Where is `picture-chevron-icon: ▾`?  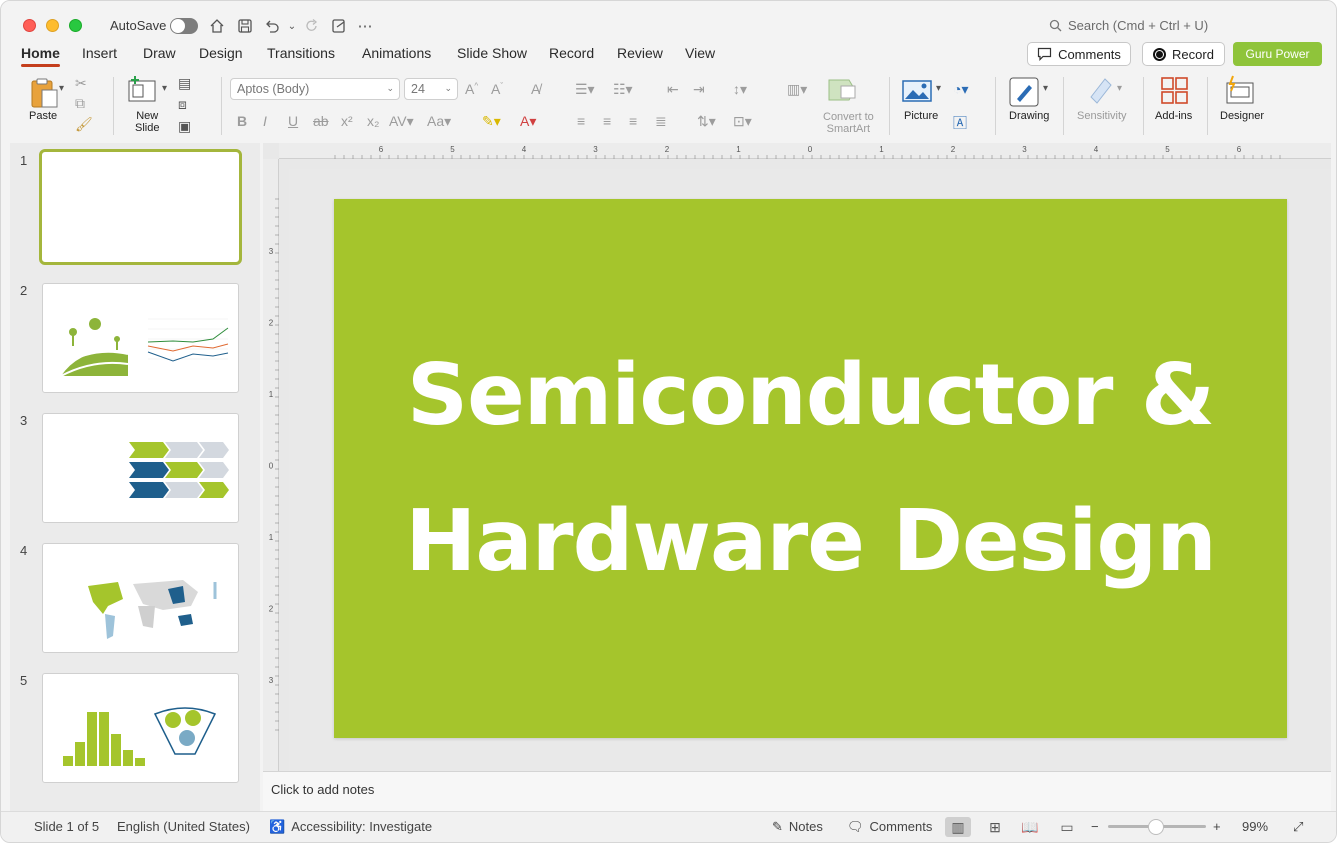 picture-chevron-icon: ▾ is located at coordinates (938, 88).